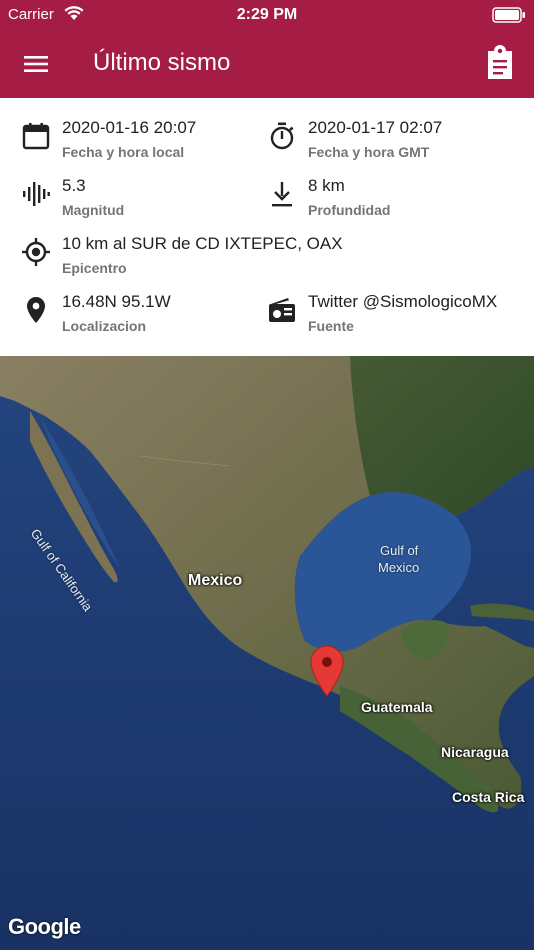 This screenshot has width=534, height=950. What do you see at coordinates (267, 64) in the screenshot?
I see `toolbar: Último sismo` at bounding box center [267, 64].